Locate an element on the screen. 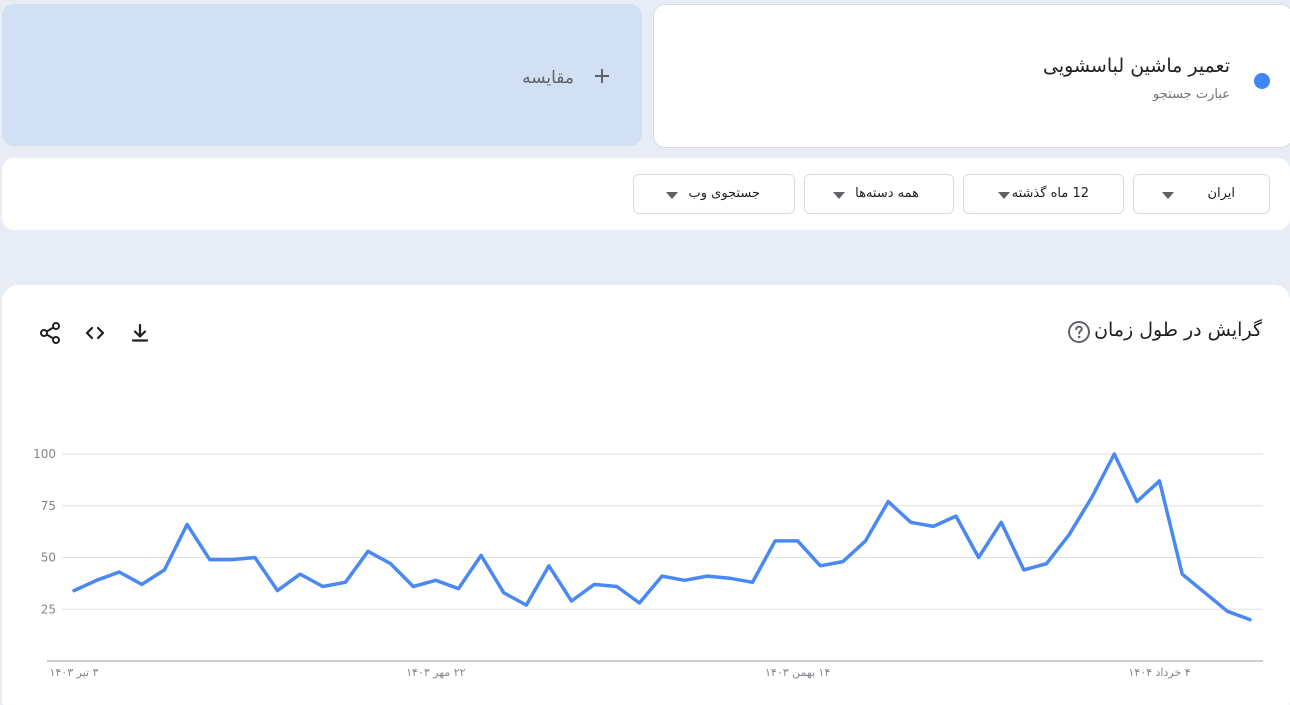  chart-title: گرایش در طول زمان is located at coordinates (1178, 330).